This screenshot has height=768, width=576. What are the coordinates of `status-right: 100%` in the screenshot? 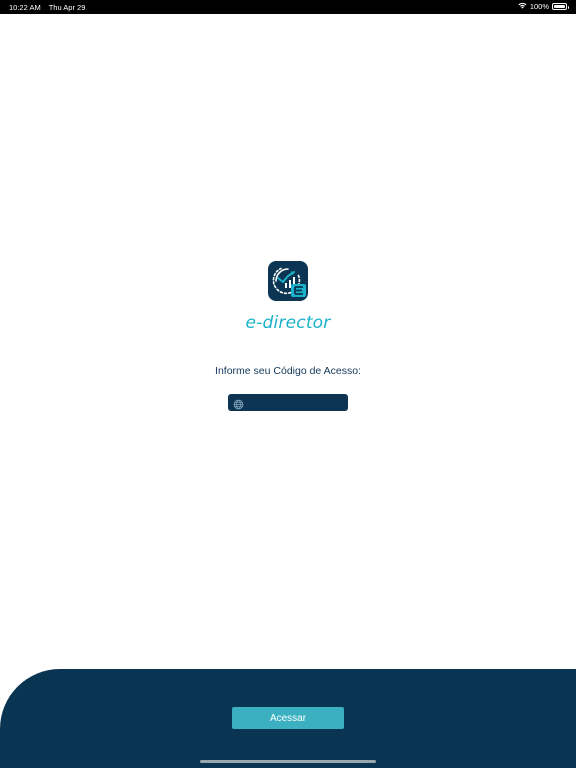 It's located at (543, 6).